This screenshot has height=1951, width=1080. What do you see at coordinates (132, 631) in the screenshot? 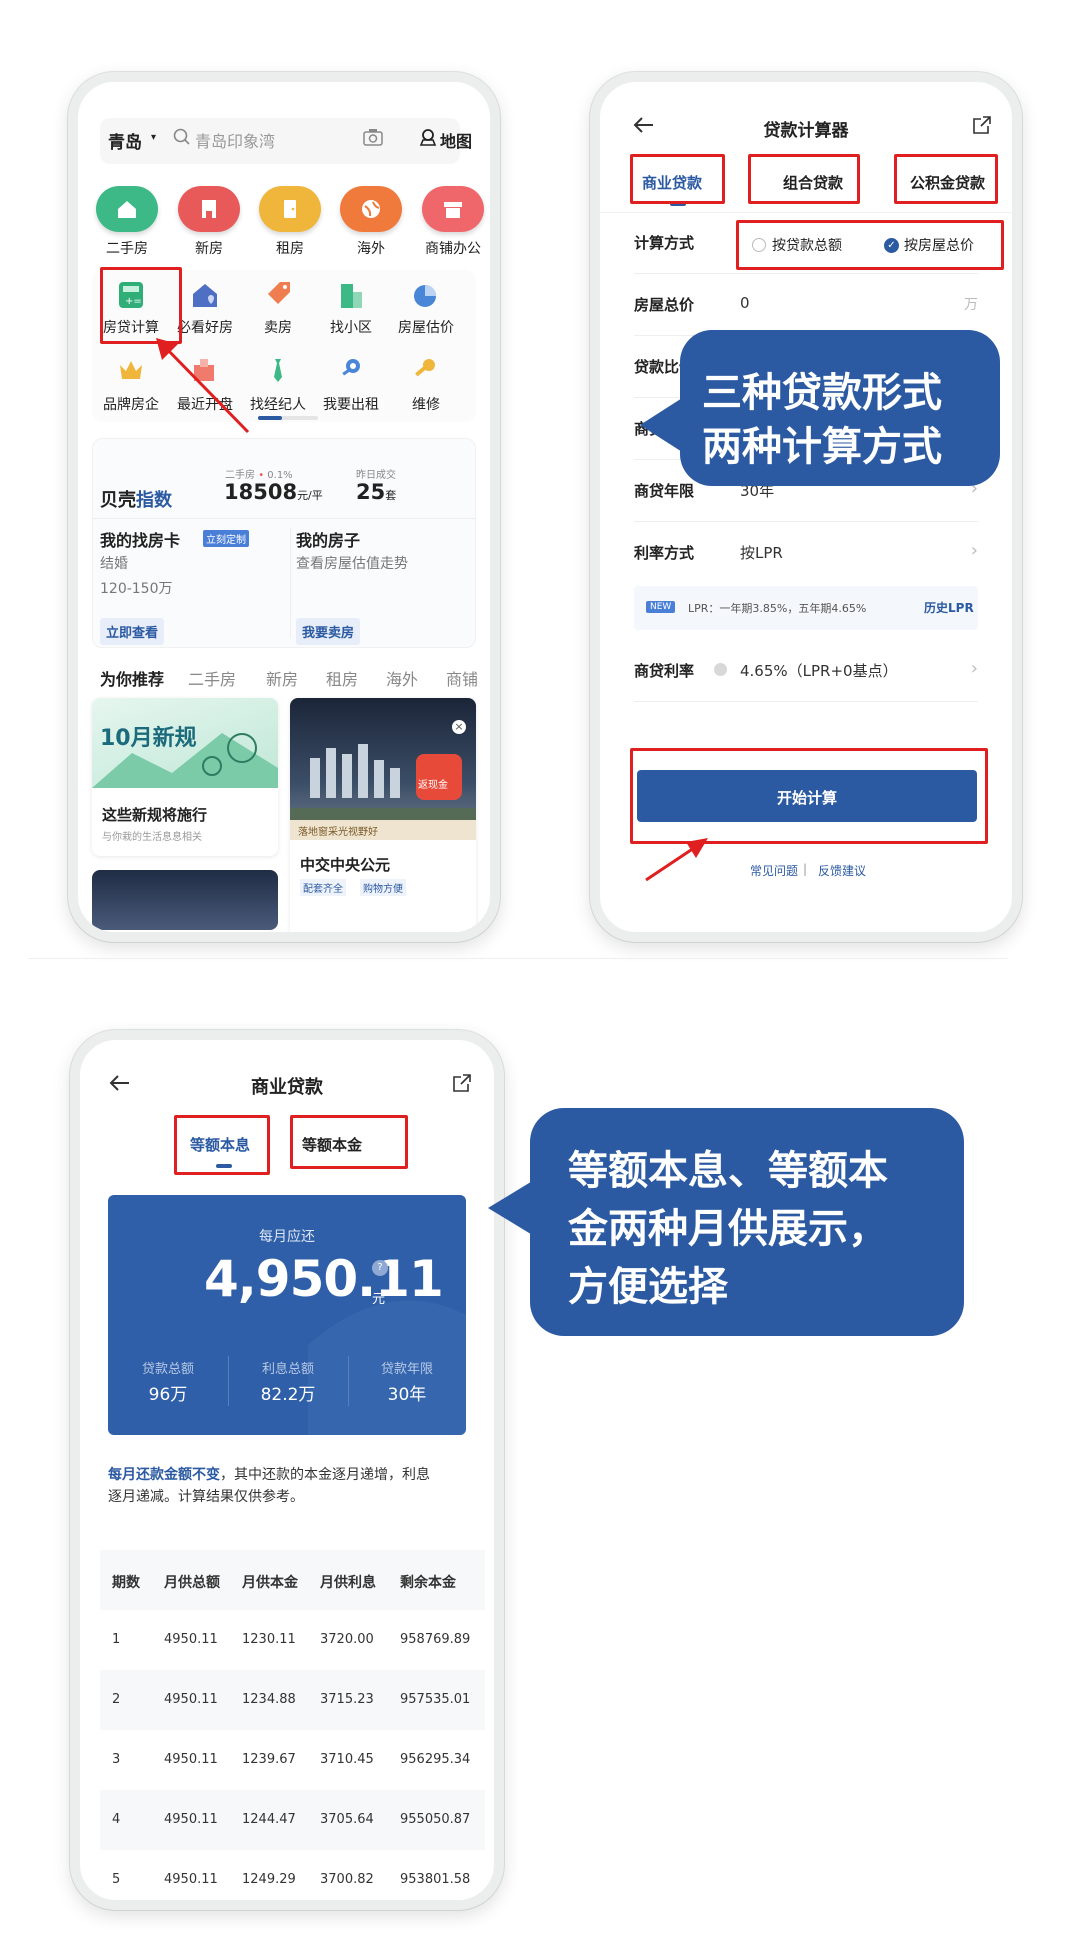
I see `view-now-button: 立即查看` at bounding box center [132, 631].